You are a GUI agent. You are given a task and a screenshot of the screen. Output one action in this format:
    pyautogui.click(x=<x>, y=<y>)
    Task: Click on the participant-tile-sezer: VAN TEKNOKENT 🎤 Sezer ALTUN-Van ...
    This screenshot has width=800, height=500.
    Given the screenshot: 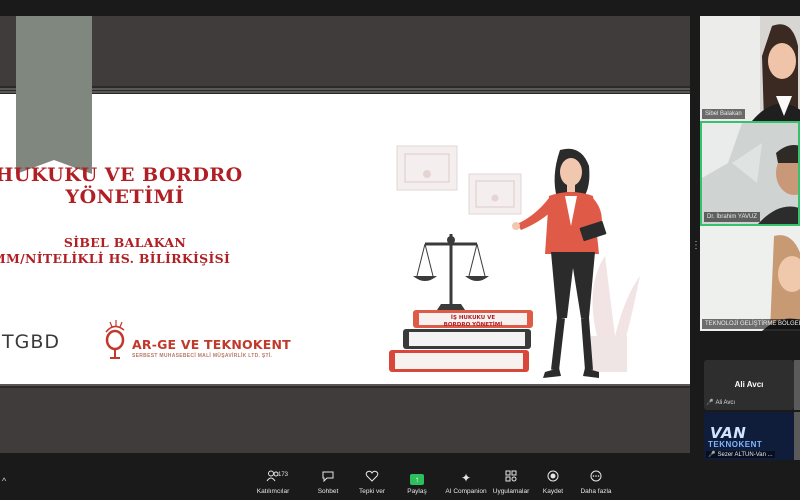 What is the action you would take?
    pyautogui.click(x=749, y=436)
    